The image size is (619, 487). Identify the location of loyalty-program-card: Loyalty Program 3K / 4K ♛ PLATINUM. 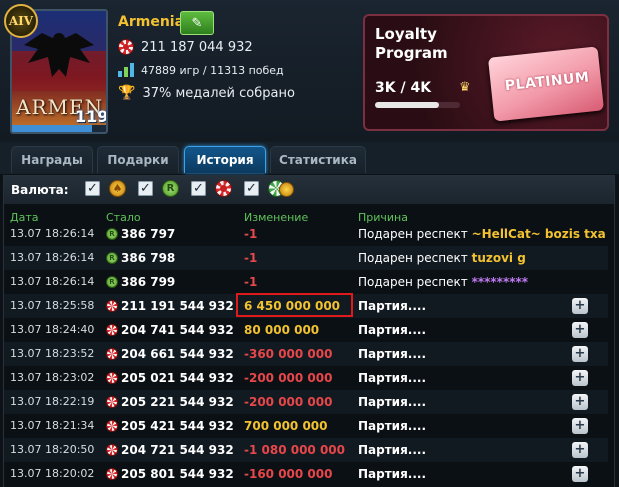
(486, 72).